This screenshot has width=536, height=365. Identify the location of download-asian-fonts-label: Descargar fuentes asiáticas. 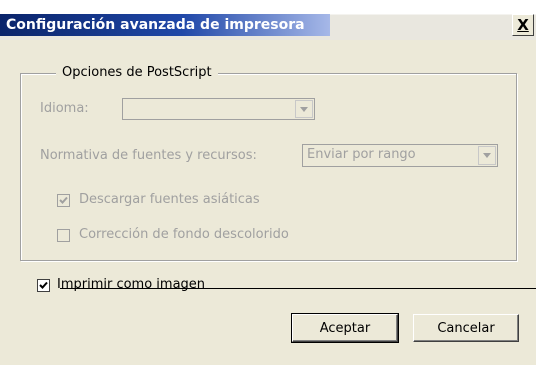
(169, 199).